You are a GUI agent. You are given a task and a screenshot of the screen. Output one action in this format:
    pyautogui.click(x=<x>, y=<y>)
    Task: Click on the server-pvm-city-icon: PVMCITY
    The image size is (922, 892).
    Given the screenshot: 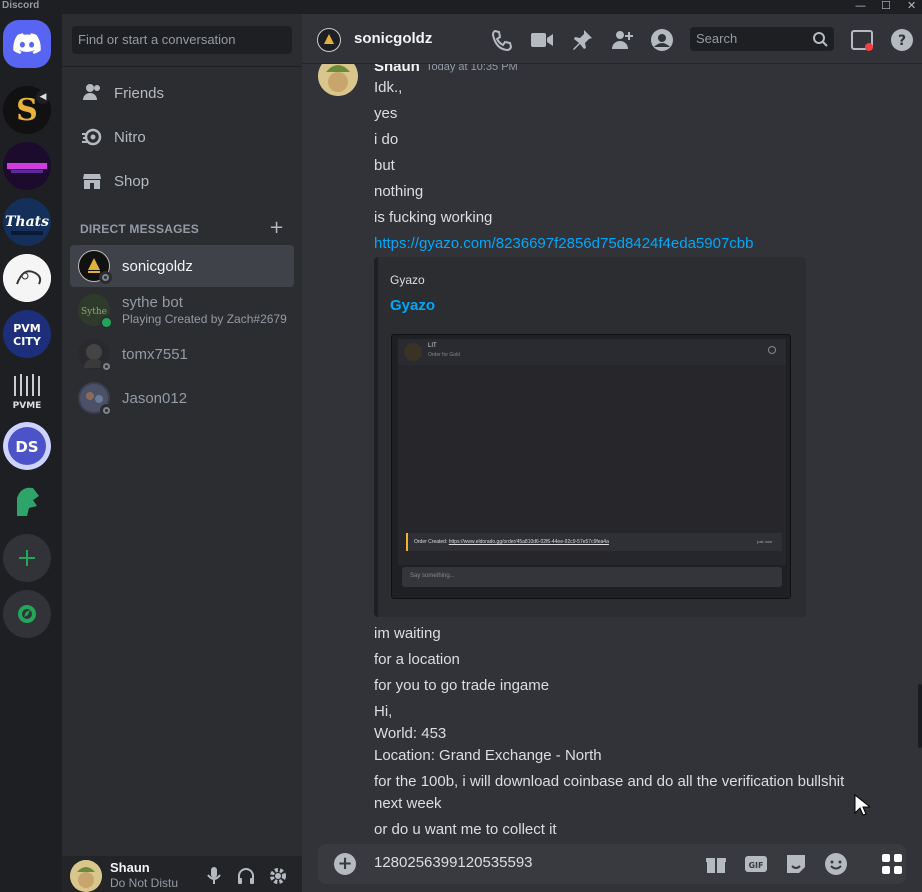 What is the action you would take?
    pyautogui.click(x=27, y=334)
    